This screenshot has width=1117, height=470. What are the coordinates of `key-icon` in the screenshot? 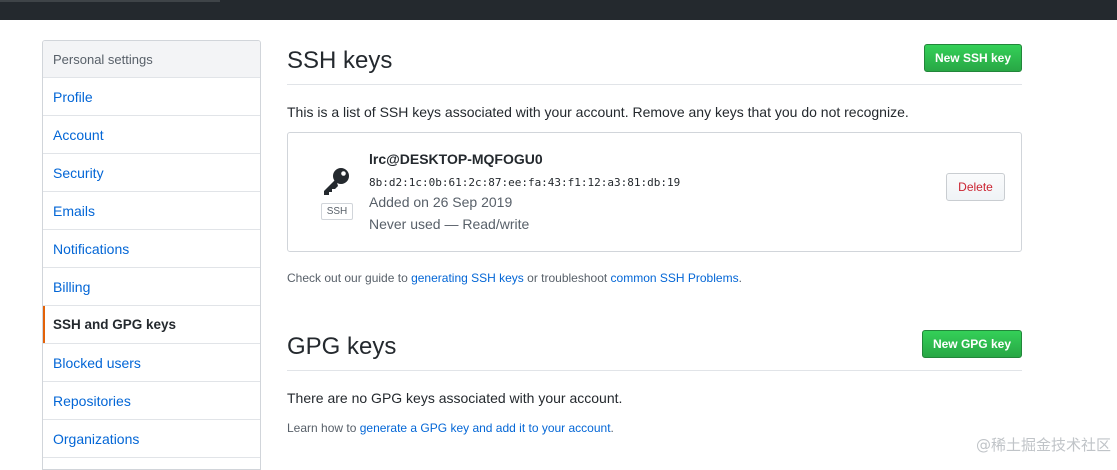 It's located at (336, 181).